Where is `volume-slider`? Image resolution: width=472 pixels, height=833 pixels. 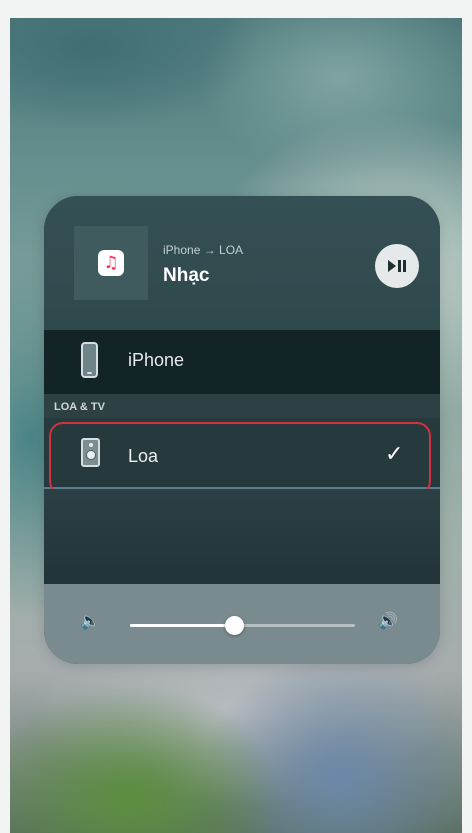 volume-slider is located at coordinates (242, 625).